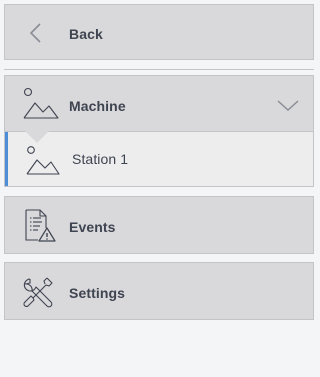  What do you see at coordinates (86, 34) in the screenshot?
I see `back-label: Back` at bounding box center [86, 34].